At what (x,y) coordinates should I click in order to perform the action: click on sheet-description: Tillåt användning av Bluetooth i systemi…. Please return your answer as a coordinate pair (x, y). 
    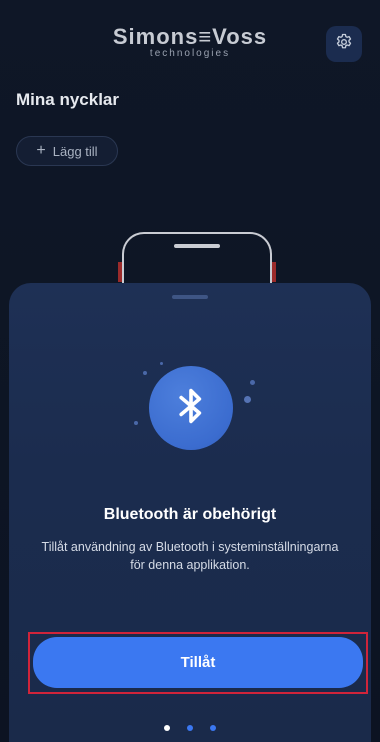
    Looking at the image, I should click on (190, 556).